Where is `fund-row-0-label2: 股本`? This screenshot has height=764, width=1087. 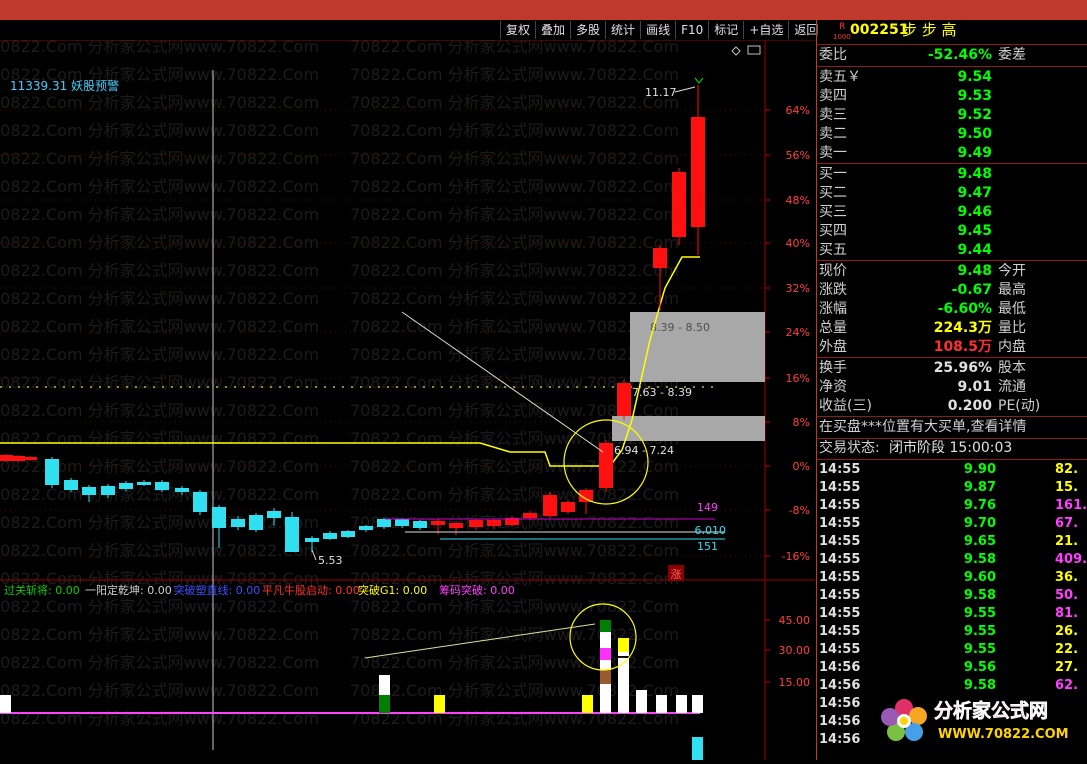 fund-row-0-label2: 股本 is located at coordinates (1012, 368).